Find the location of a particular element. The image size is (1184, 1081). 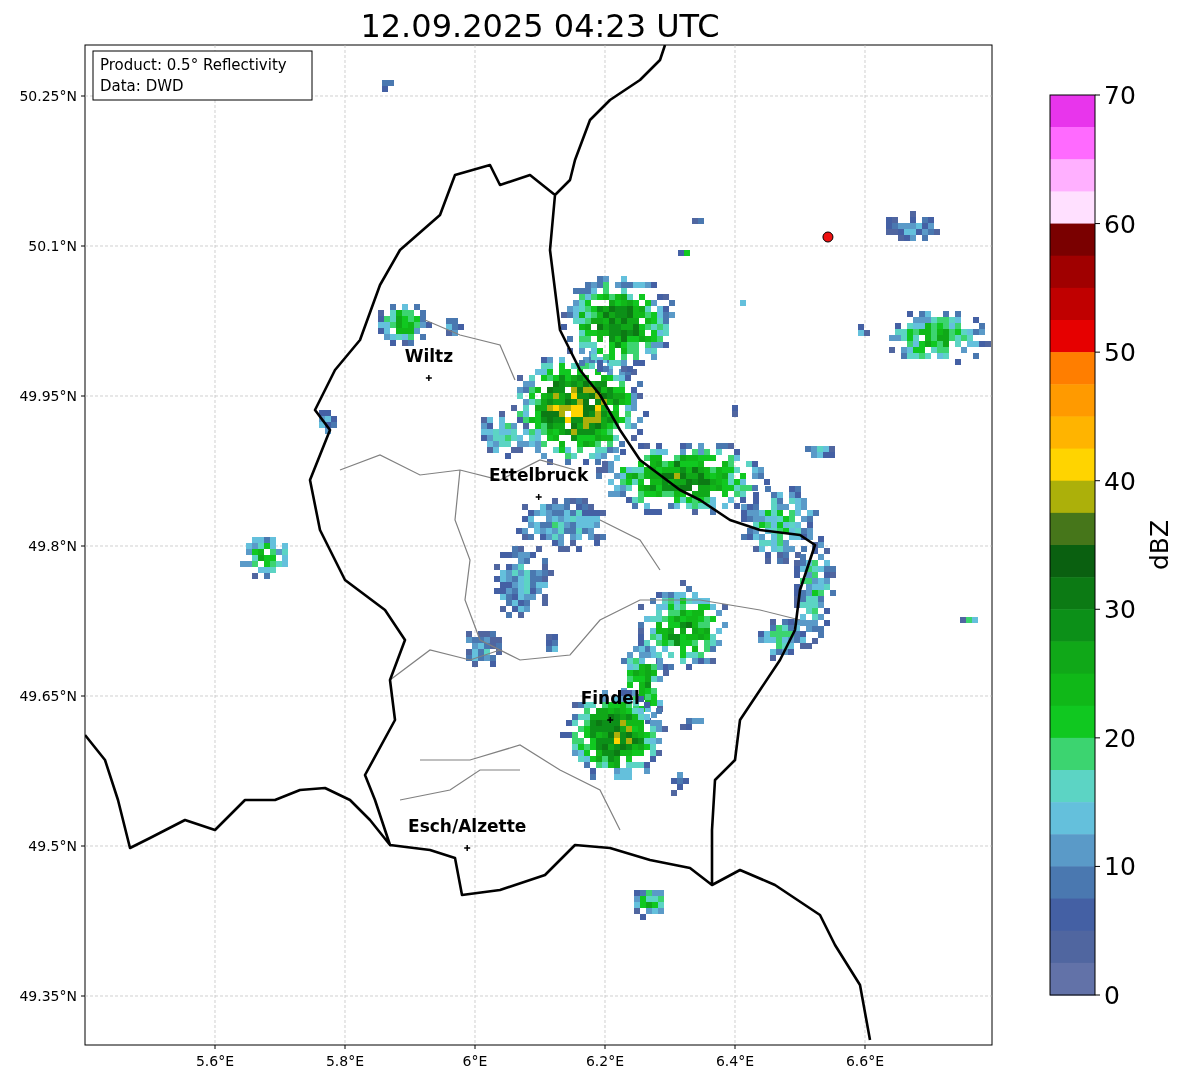

axis-tick-label: 49.35°N is located at coordinates (48, 996).